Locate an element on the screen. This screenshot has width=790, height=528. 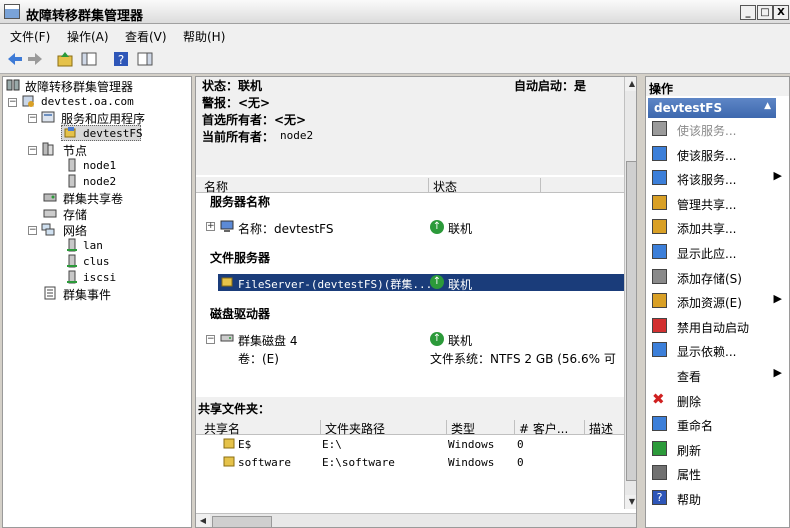
resources-scrollbar: ▲ ▼ is located at coordinates (630, 293).